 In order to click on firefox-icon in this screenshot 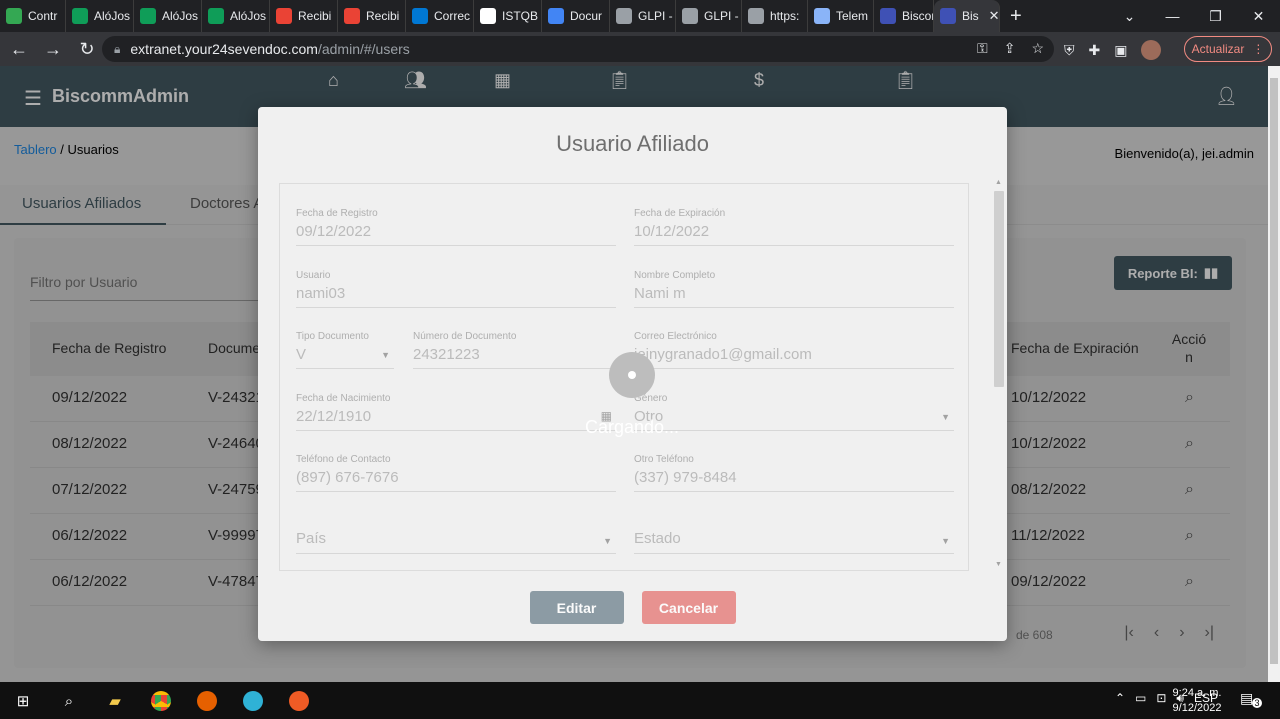, I will do `click(207, 701)`.